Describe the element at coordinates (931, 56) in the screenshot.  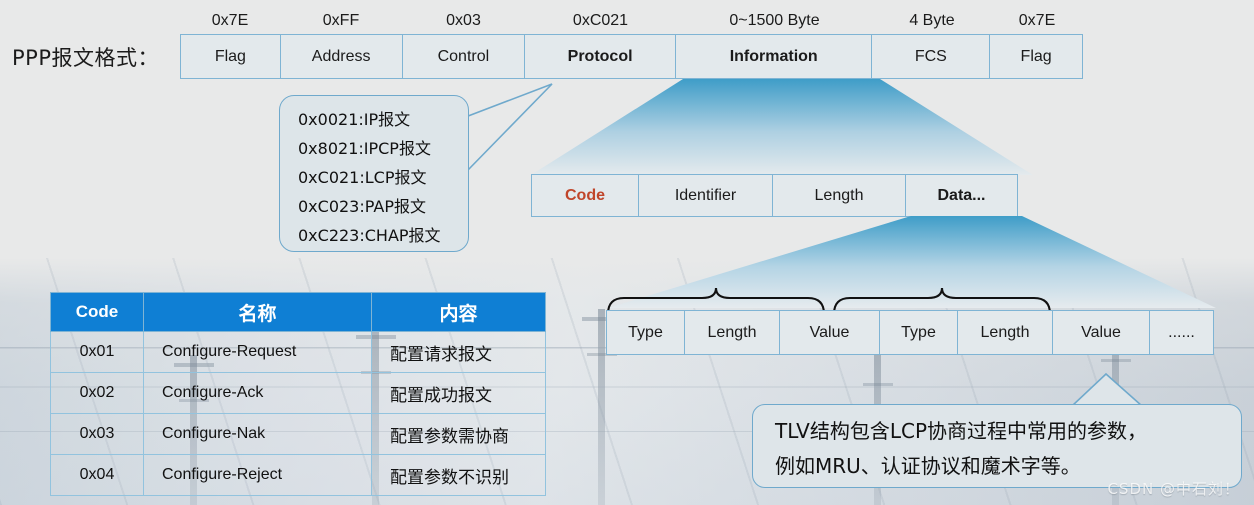
I see `ppp-field-fcs-5: FCS` at that location.